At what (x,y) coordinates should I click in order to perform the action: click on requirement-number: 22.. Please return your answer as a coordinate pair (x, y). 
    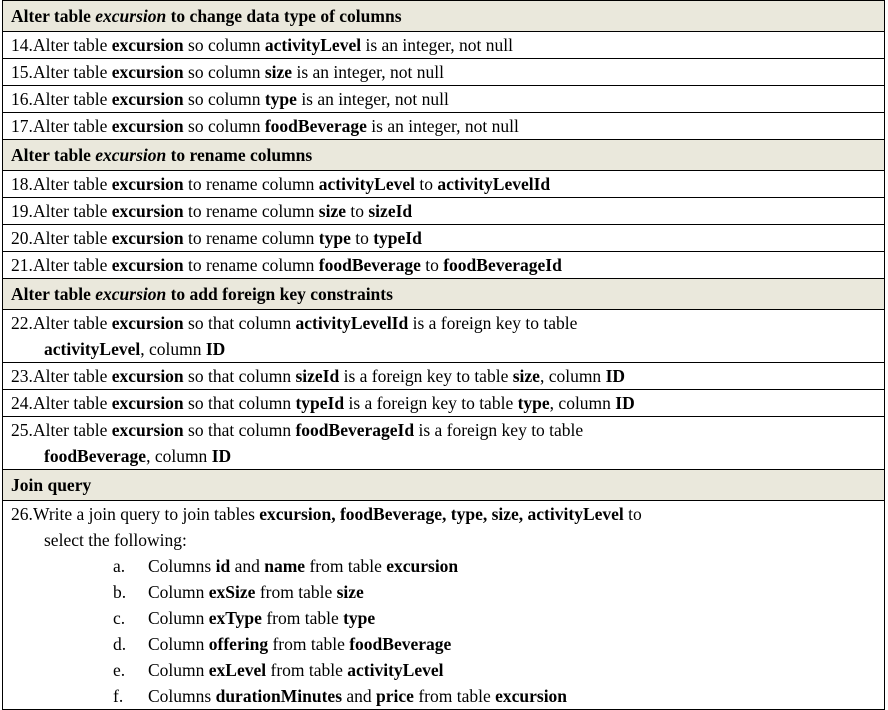
    Looking at the image, I should click on (22, 323).